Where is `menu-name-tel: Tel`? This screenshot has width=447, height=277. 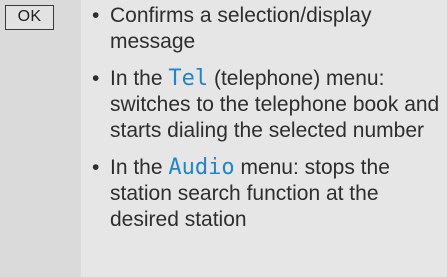
menu-name-tel: Tel is located at coordinates (188, 78).